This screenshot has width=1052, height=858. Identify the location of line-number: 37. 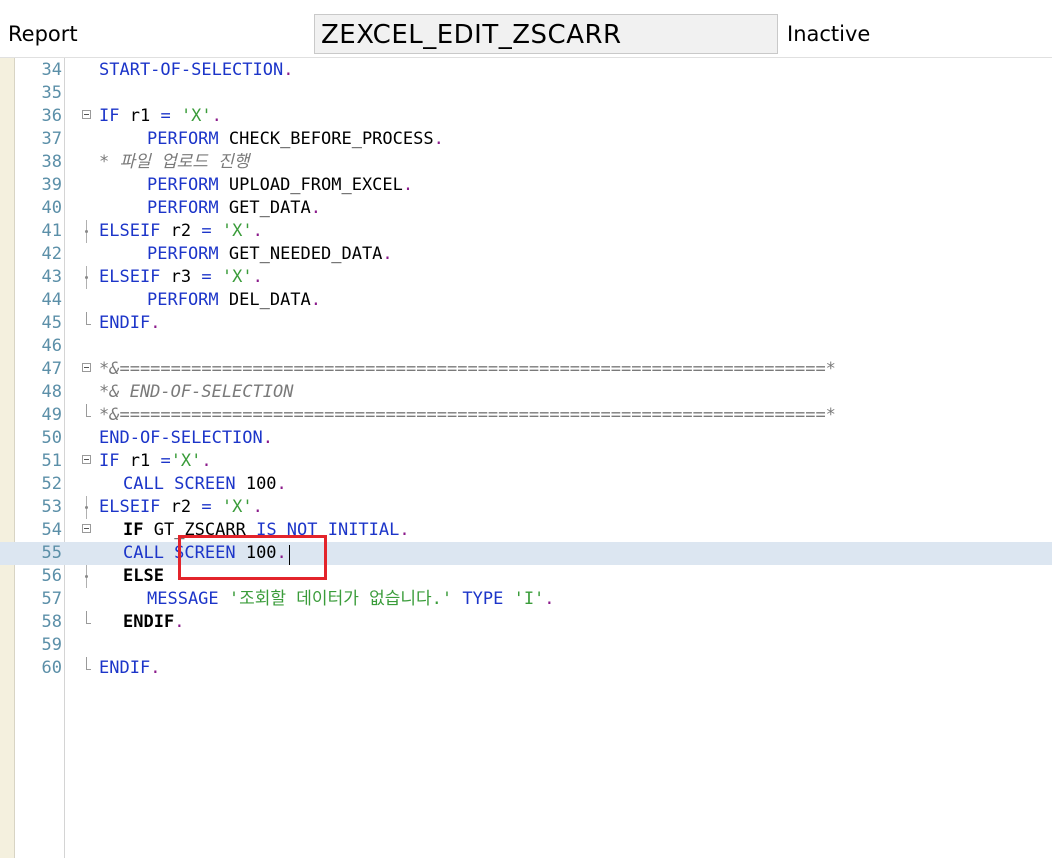
(51, 139).